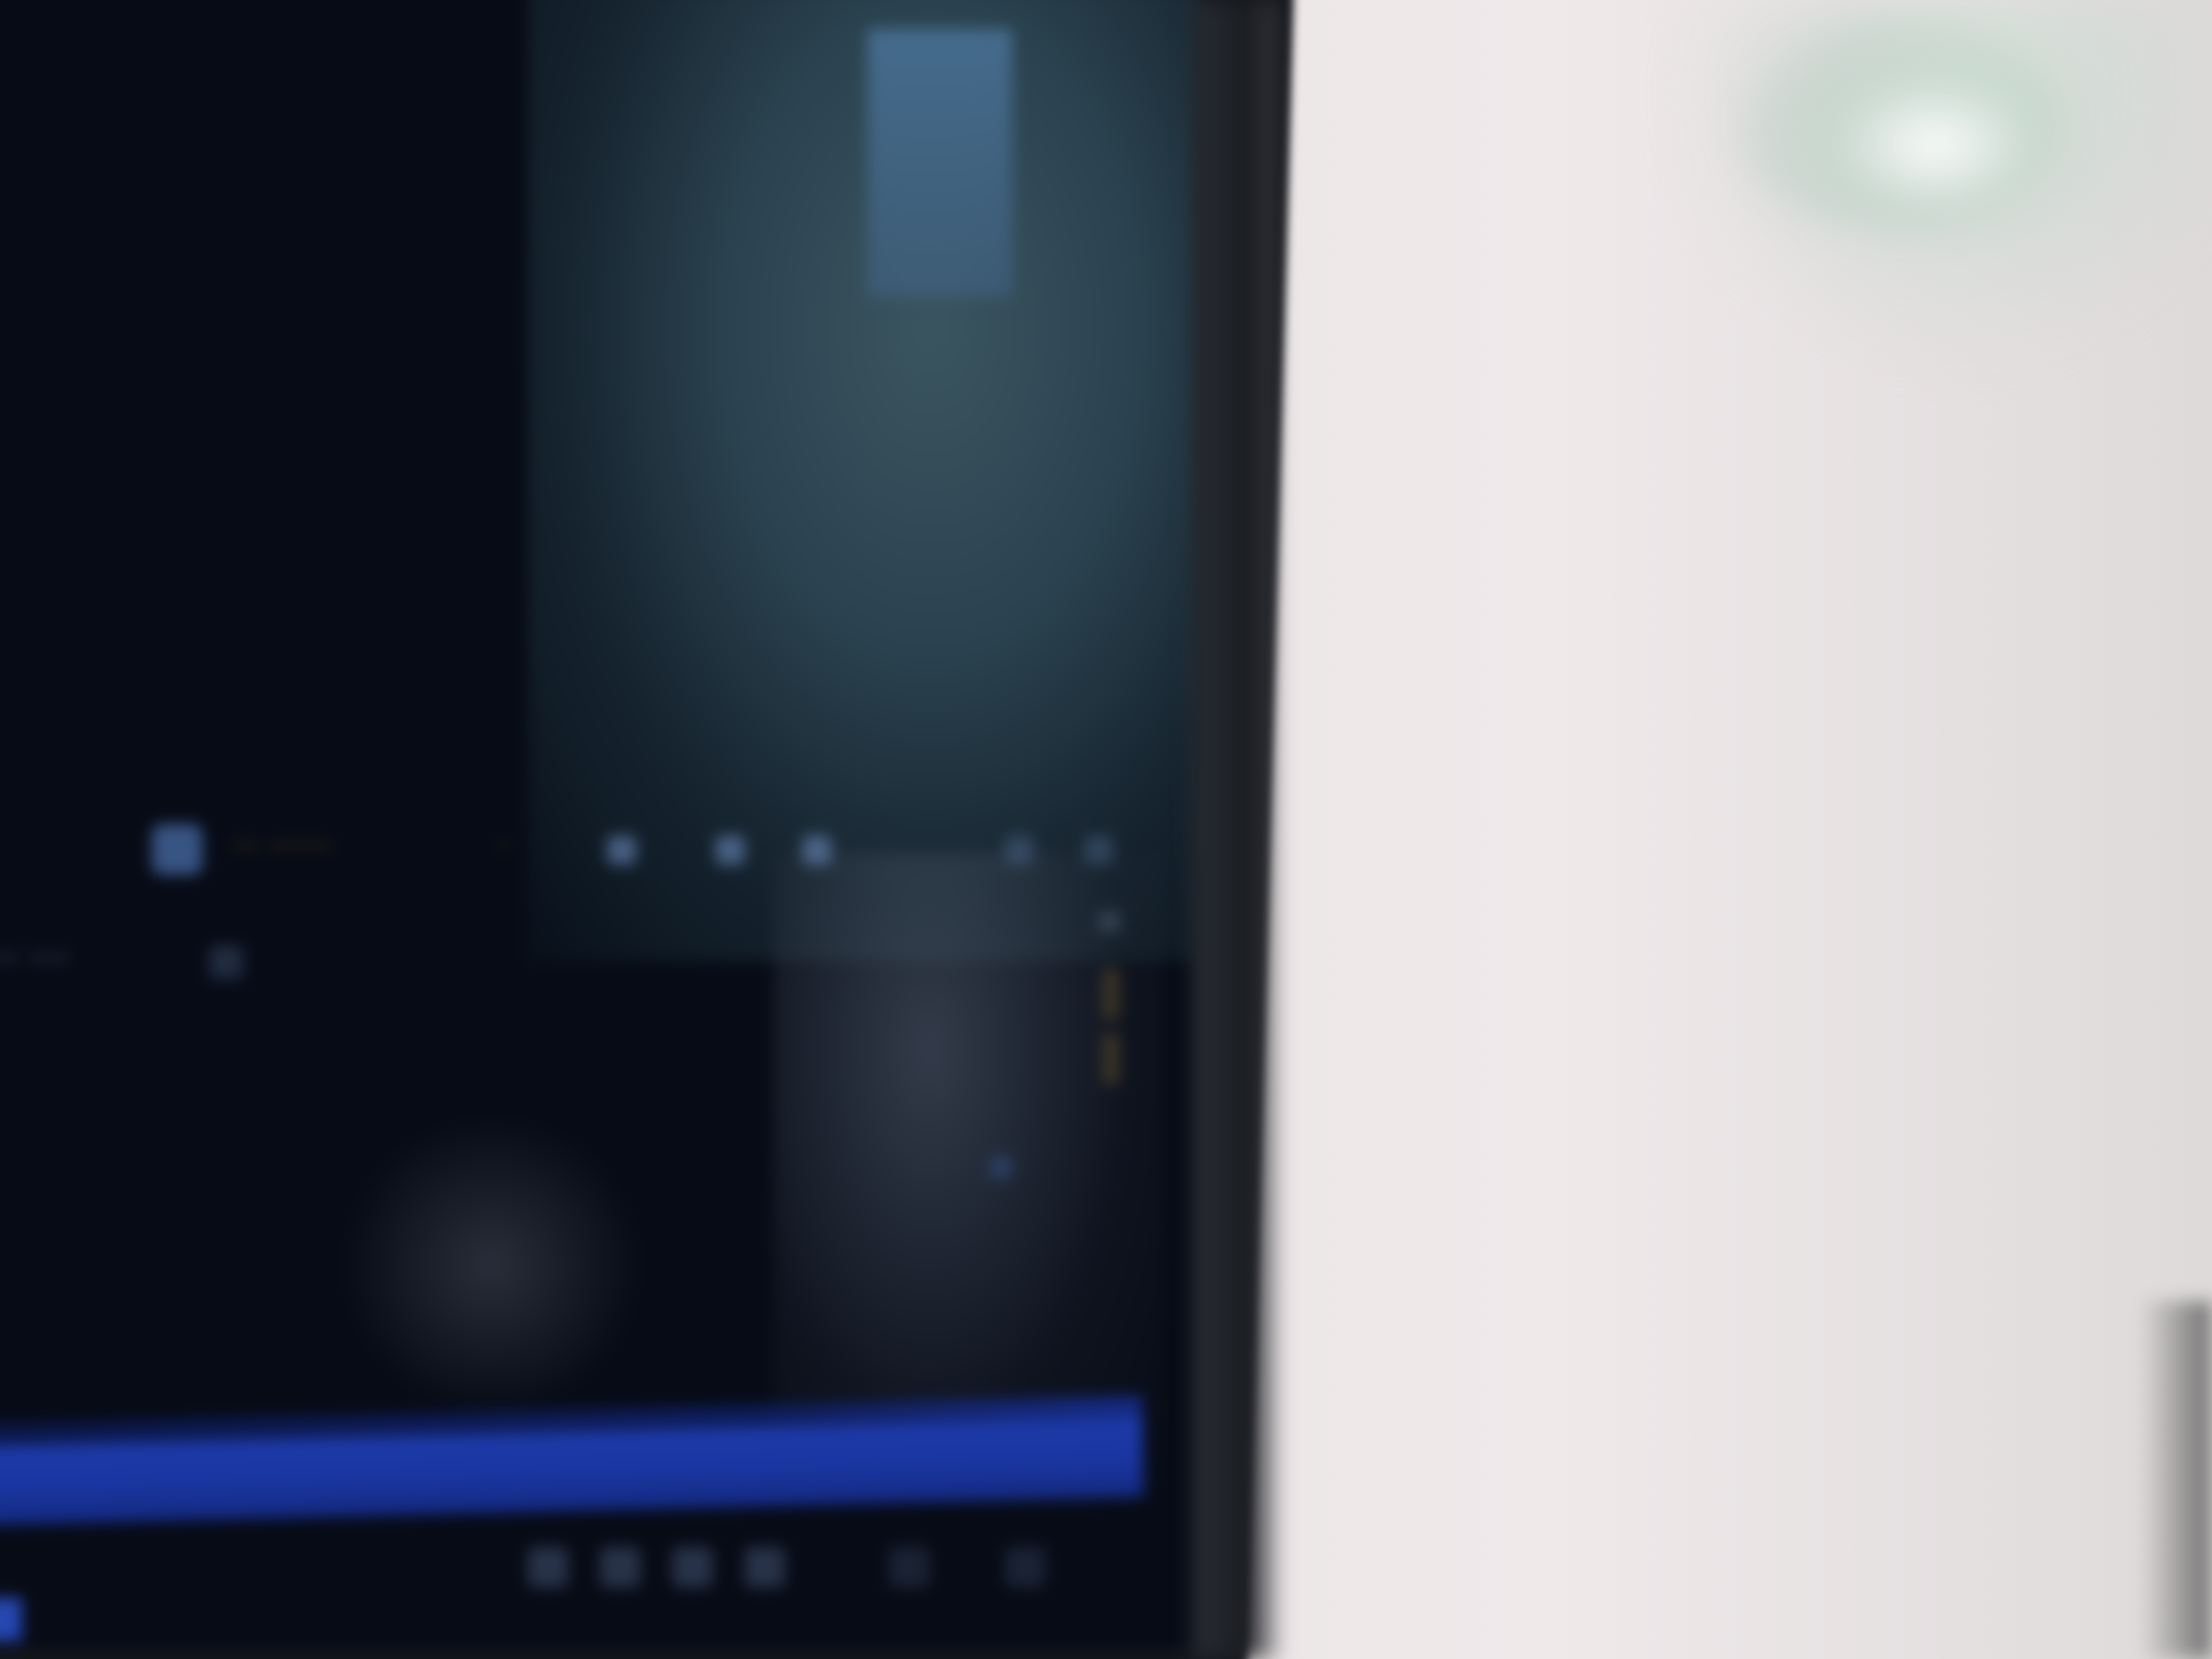 This screenshot has width=2212, height=1659. Describe the element at coordinates (504, 847) in the screenshot. I see `toolbar-text-short: ·` at that location.